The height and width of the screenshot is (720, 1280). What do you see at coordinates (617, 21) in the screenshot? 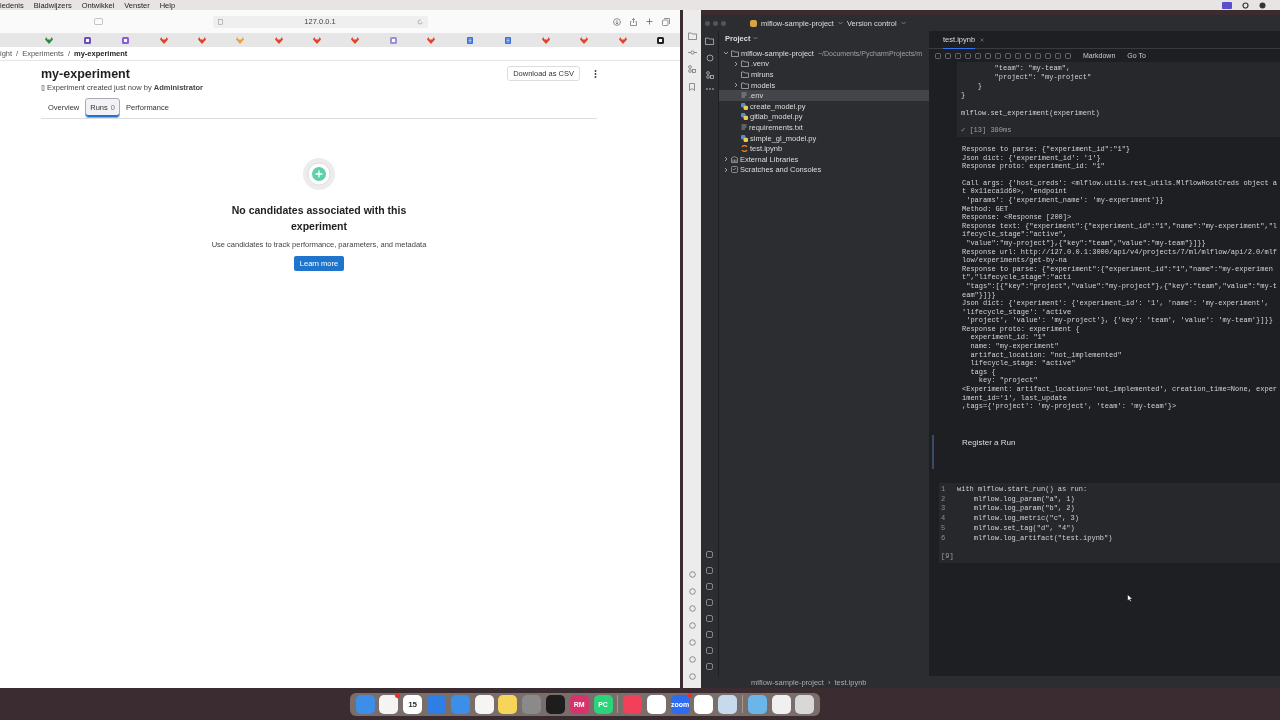
I see `download-icon` at bounding box center [617, 21].